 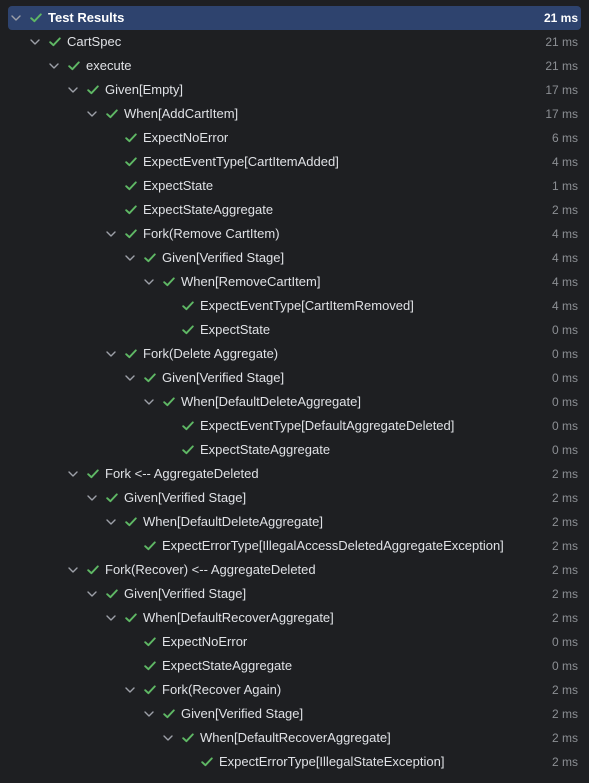 I want to click on test-name-label: Given[Empty], so click(x=144, y=89).